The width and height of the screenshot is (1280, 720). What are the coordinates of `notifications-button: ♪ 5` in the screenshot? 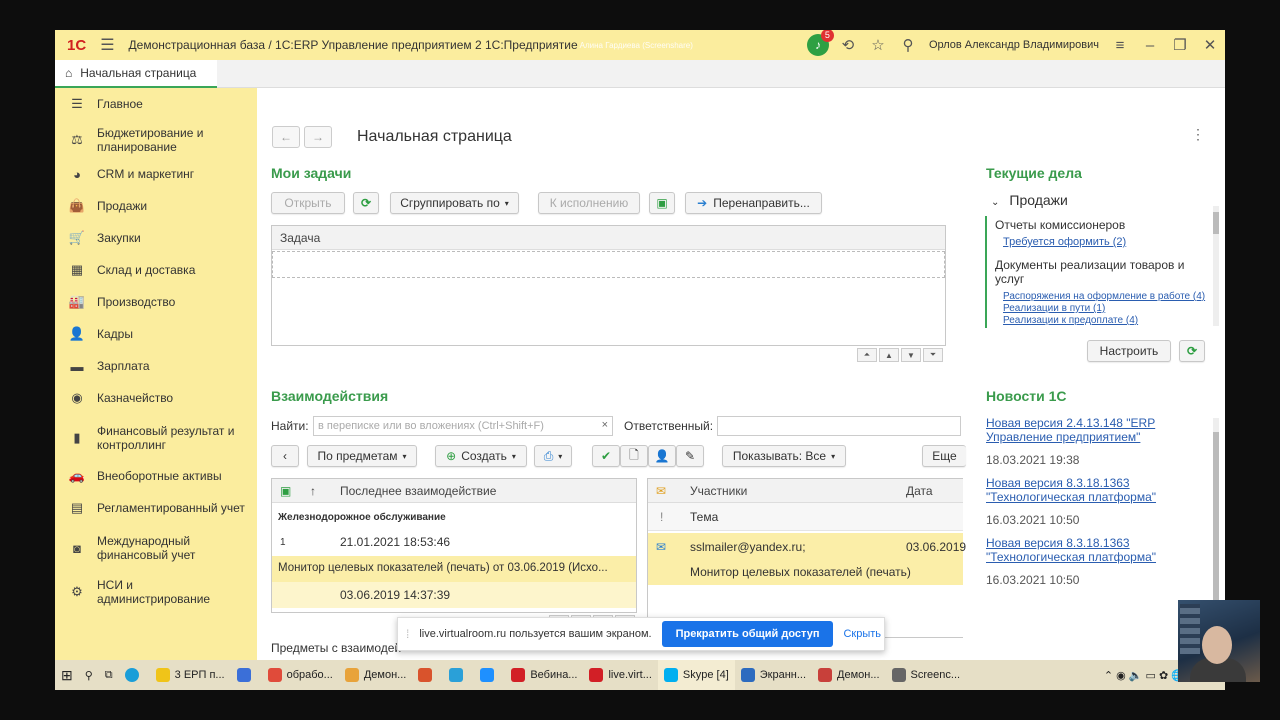 It's located at (820, 43).